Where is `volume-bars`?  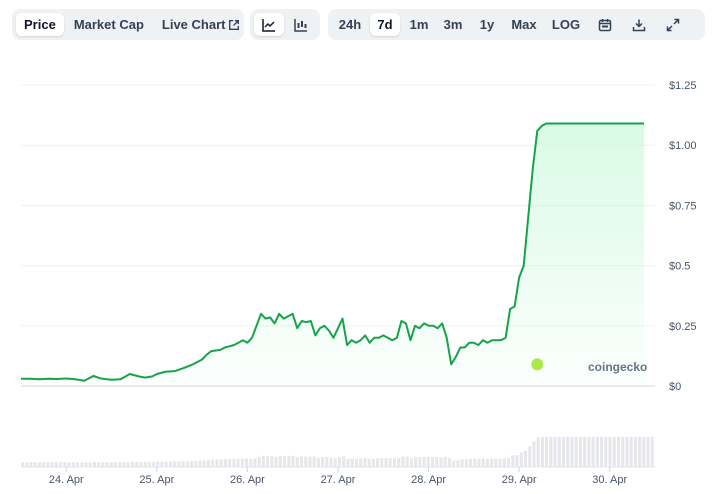
volume-bars is located at coordinates (337, 451).